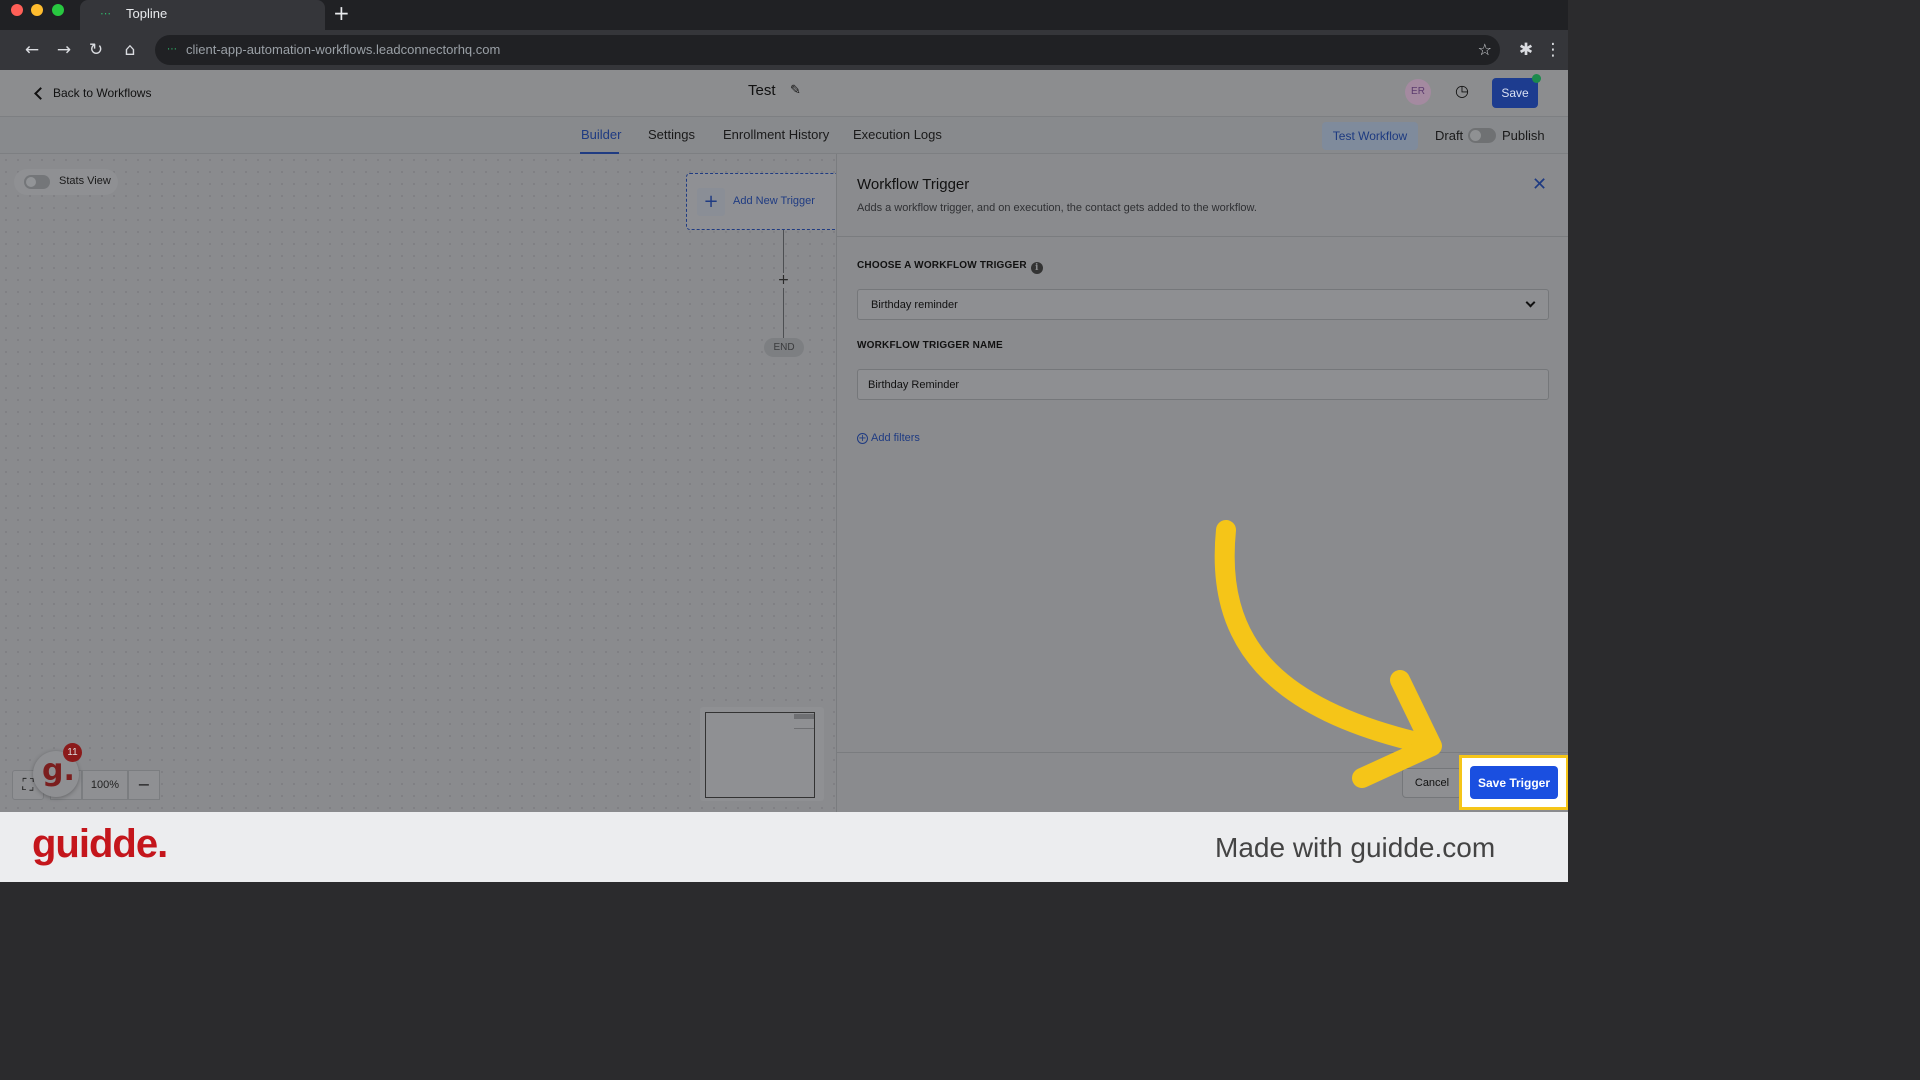  What do you see at coordinates (342, 14) in the screenshot?
I see `new-tab-button: +` at bounding box center [342, 14].